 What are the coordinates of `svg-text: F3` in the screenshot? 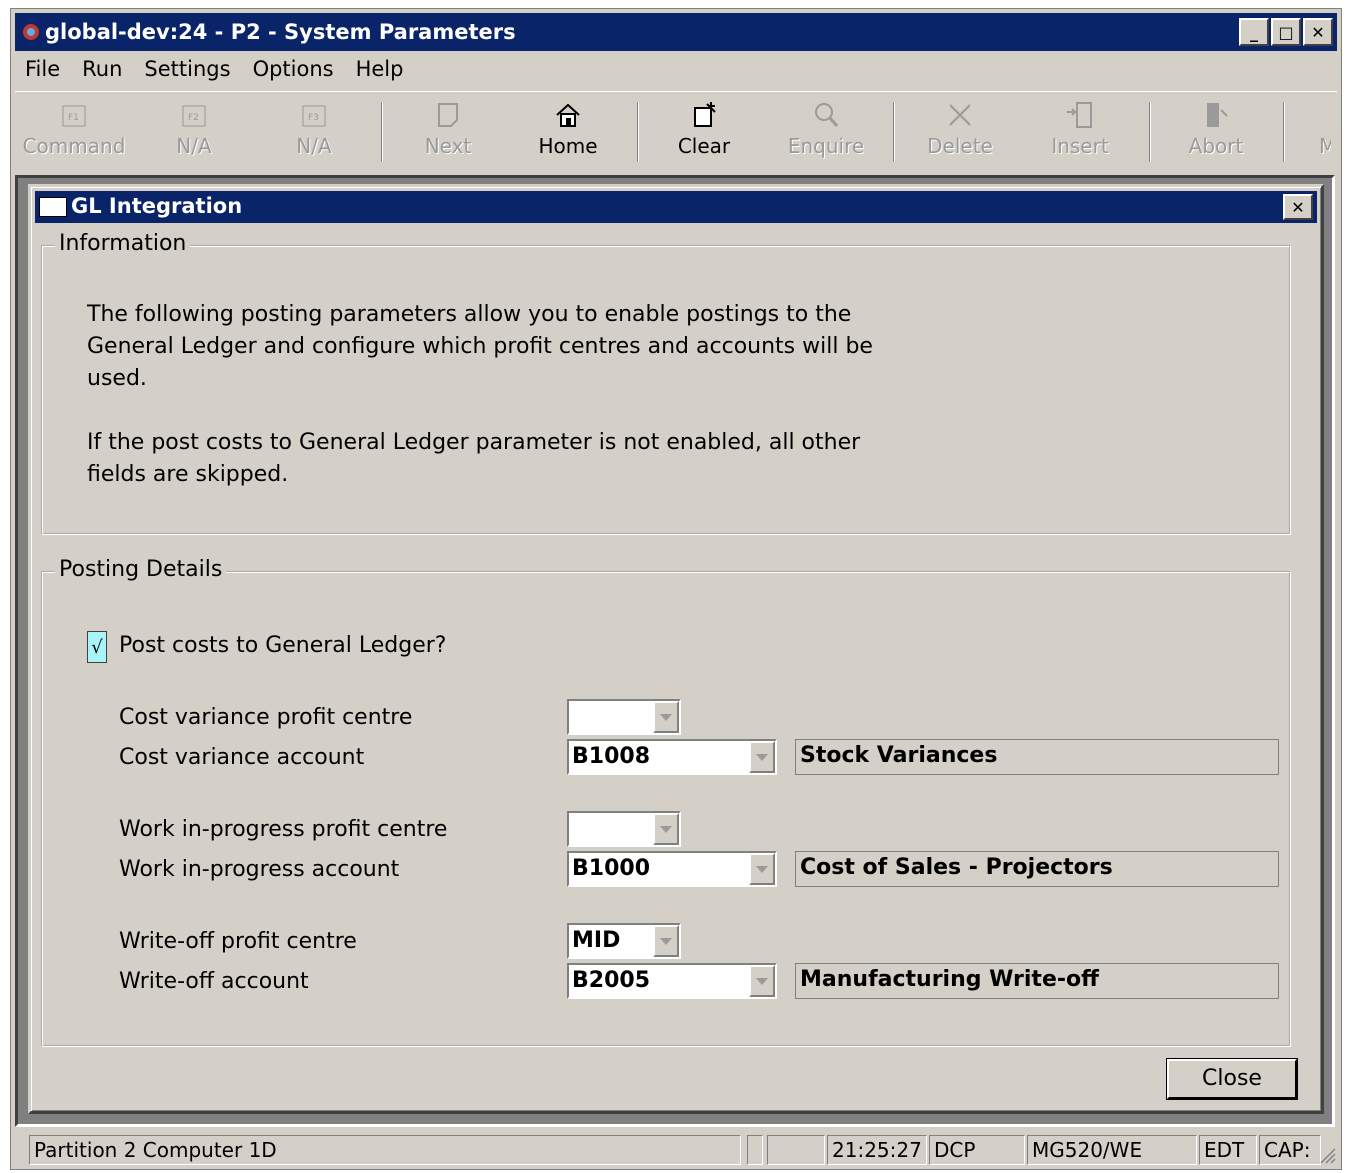 It's located at (313, 118).